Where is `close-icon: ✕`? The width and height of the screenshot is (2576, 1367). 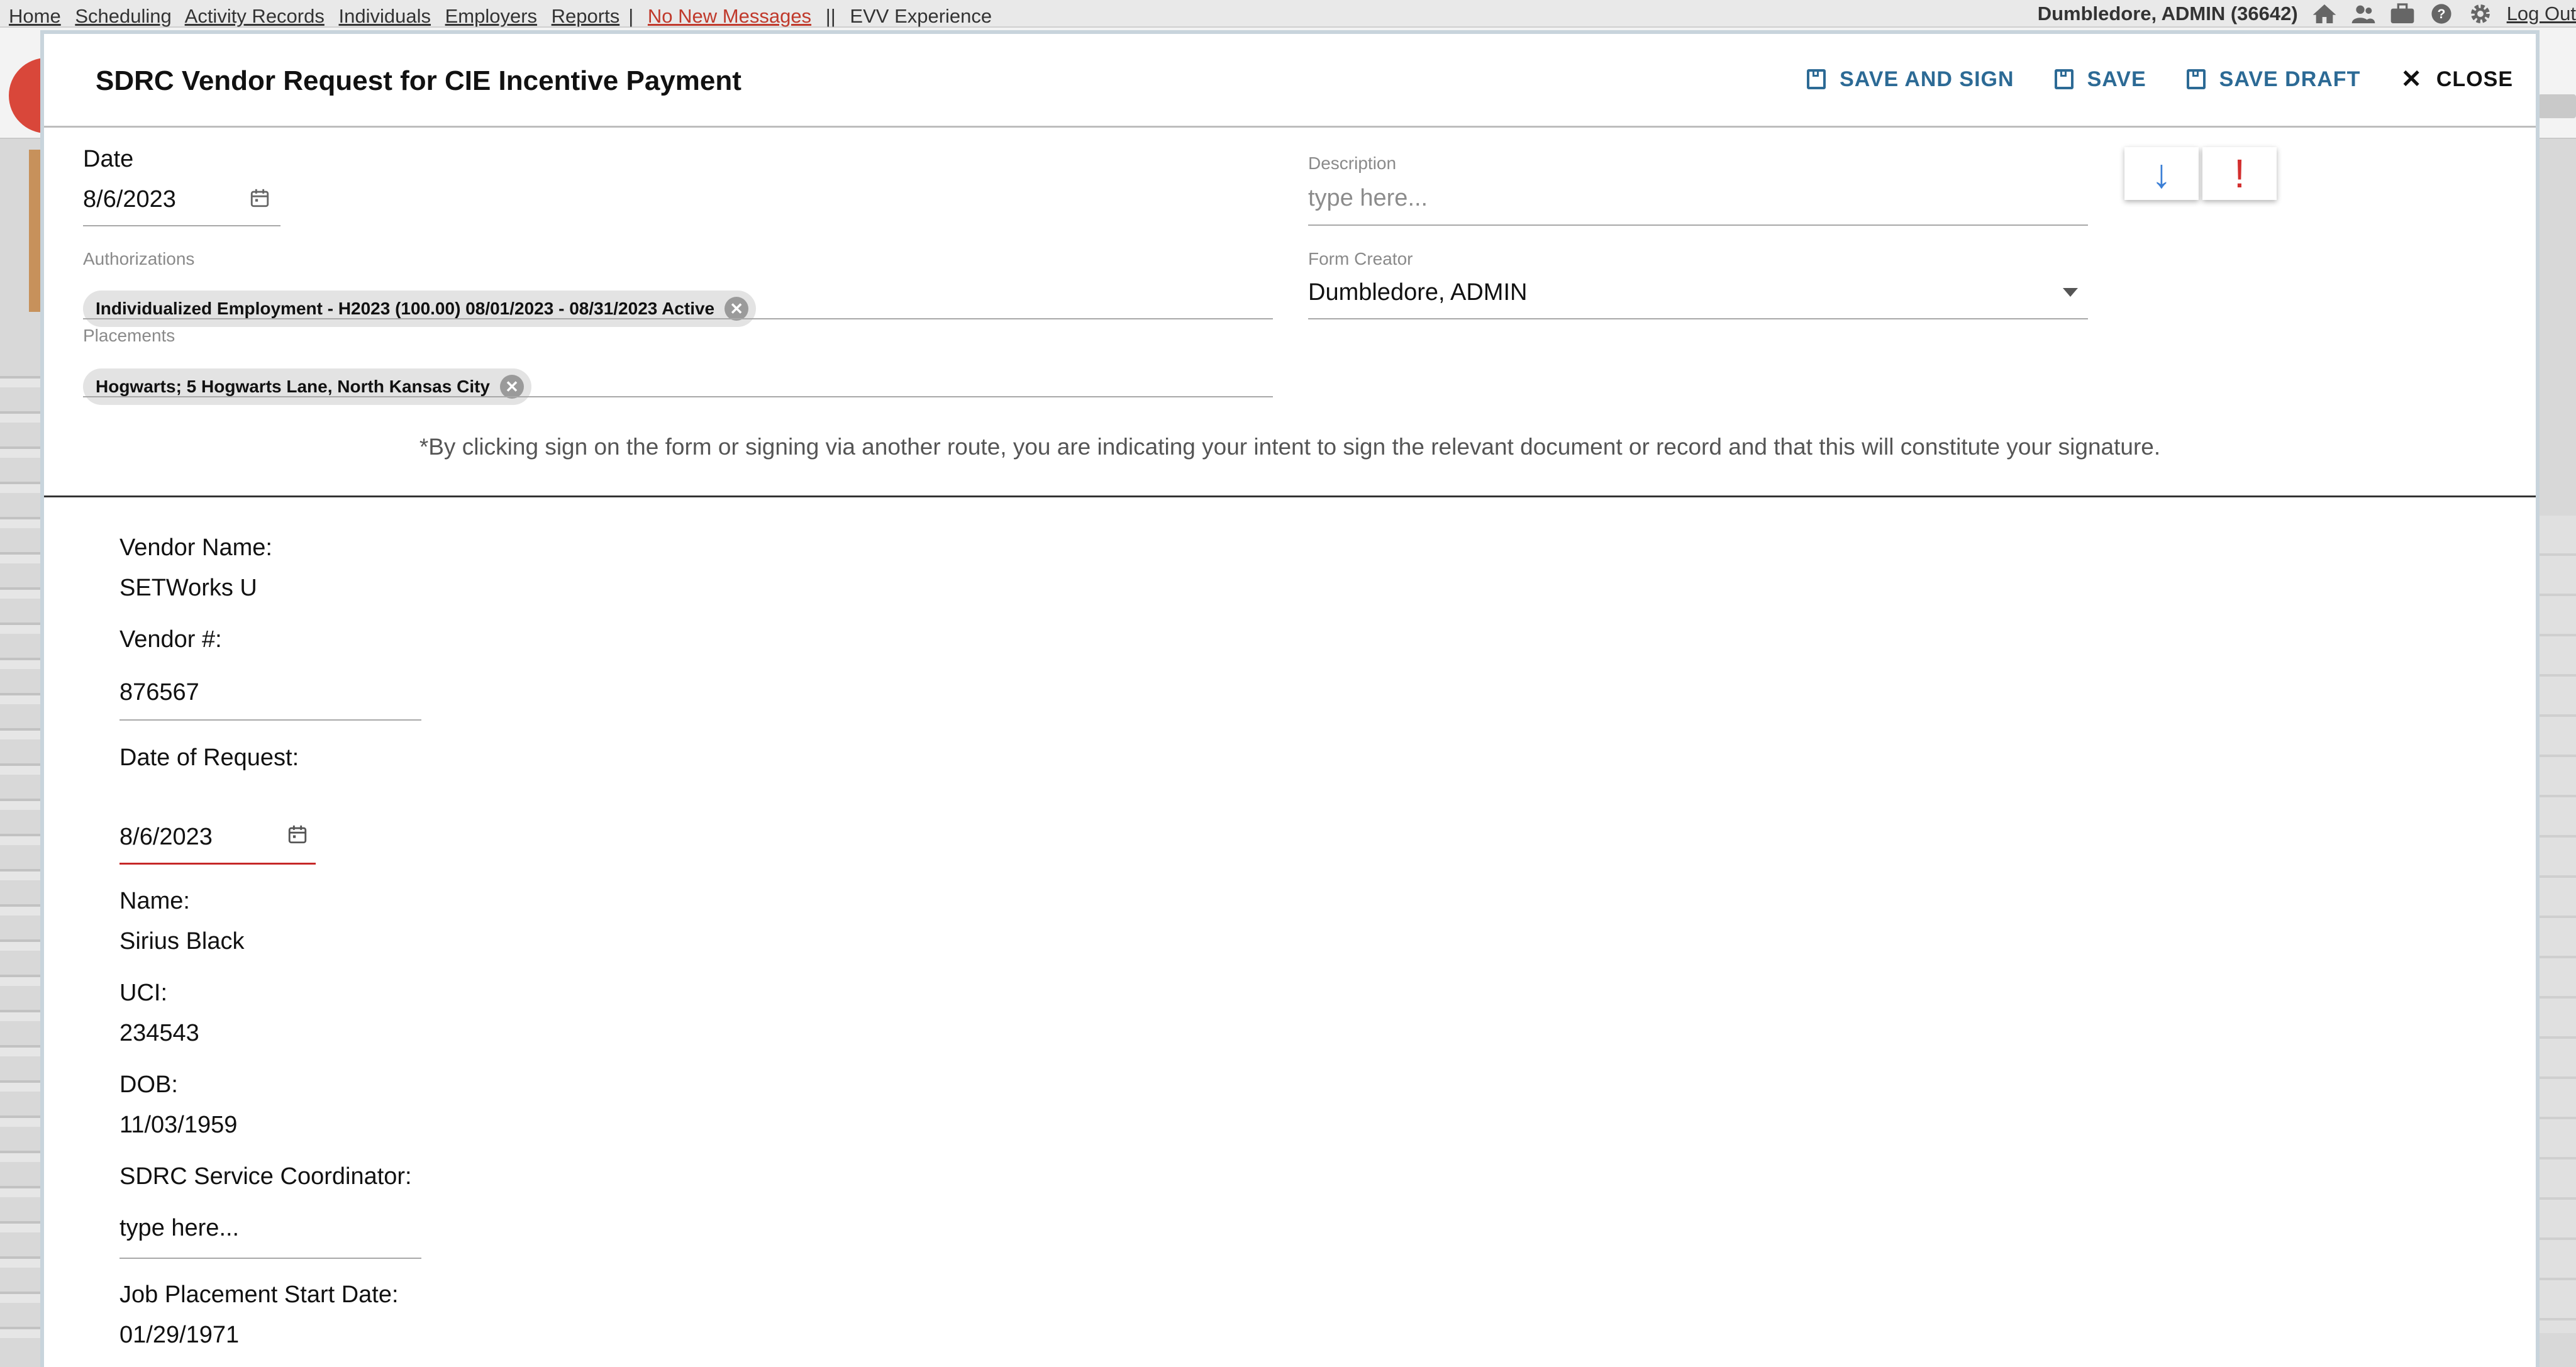
close-icon: ✕ is located at coordinates (2412, 79).